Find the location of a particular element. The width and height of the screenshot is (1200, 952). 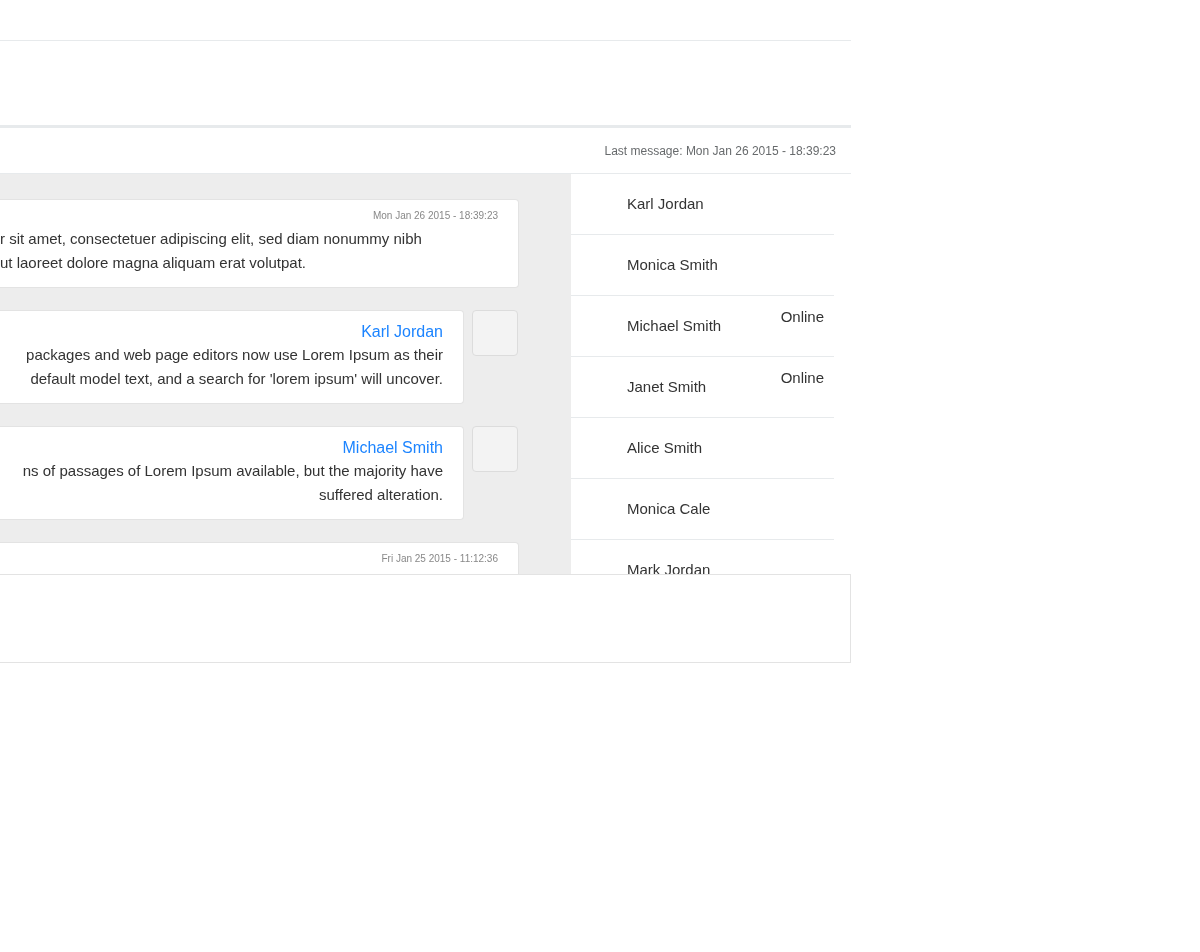

author-link: Karl Jordan is located at coordinates (402, 332).